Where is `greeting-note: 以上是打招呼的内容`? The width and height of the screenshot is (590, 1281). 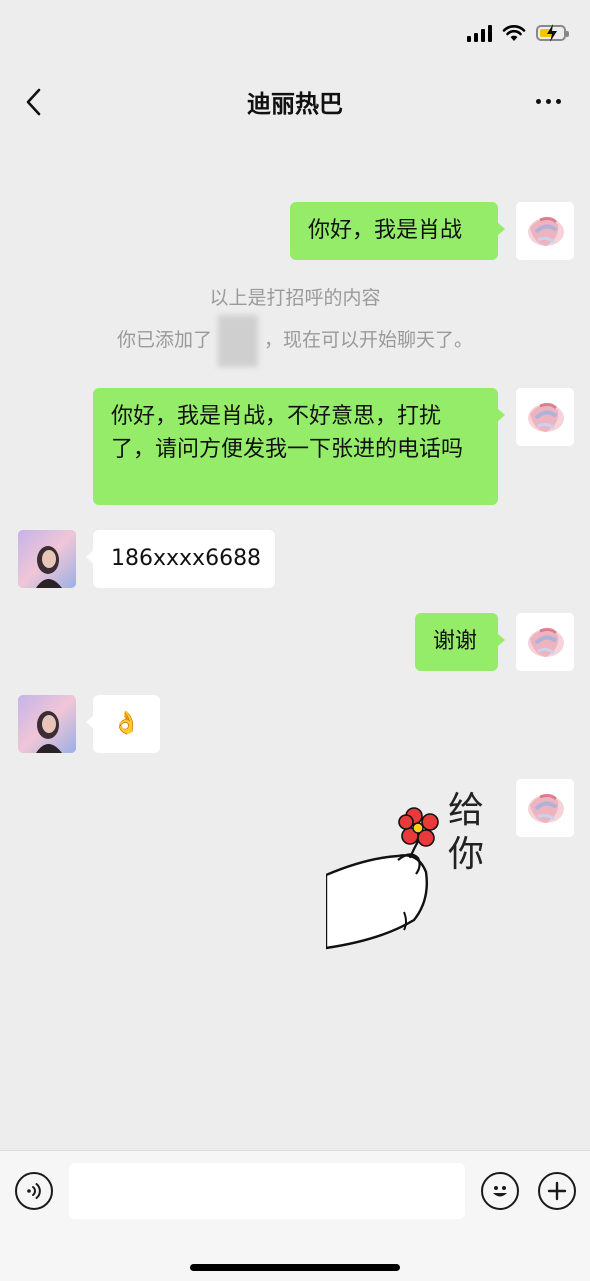 greeting-note: 以上是打招呼的内容 is located at coordinates (295, 298).